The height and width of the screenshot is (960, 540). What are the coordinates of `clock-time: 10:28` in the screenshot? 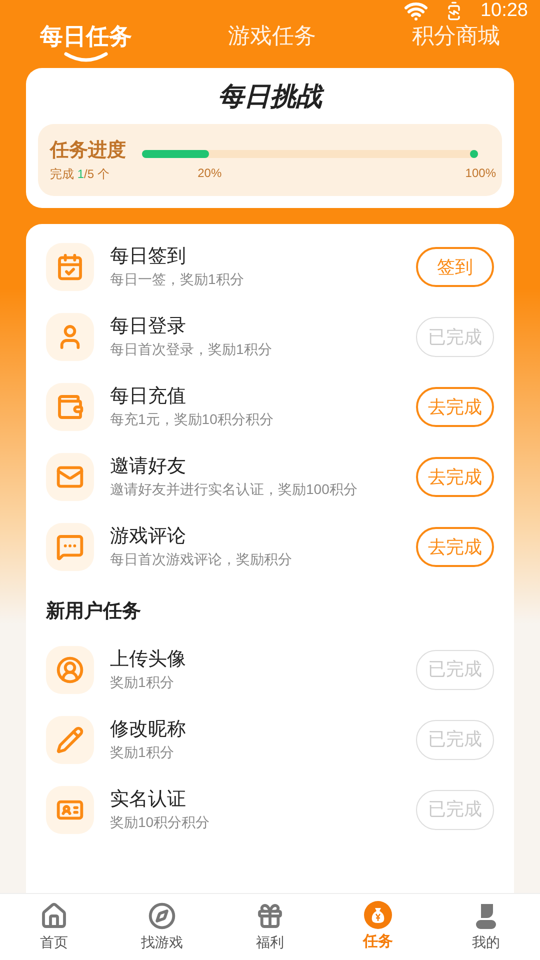 It's located at (504, 10).